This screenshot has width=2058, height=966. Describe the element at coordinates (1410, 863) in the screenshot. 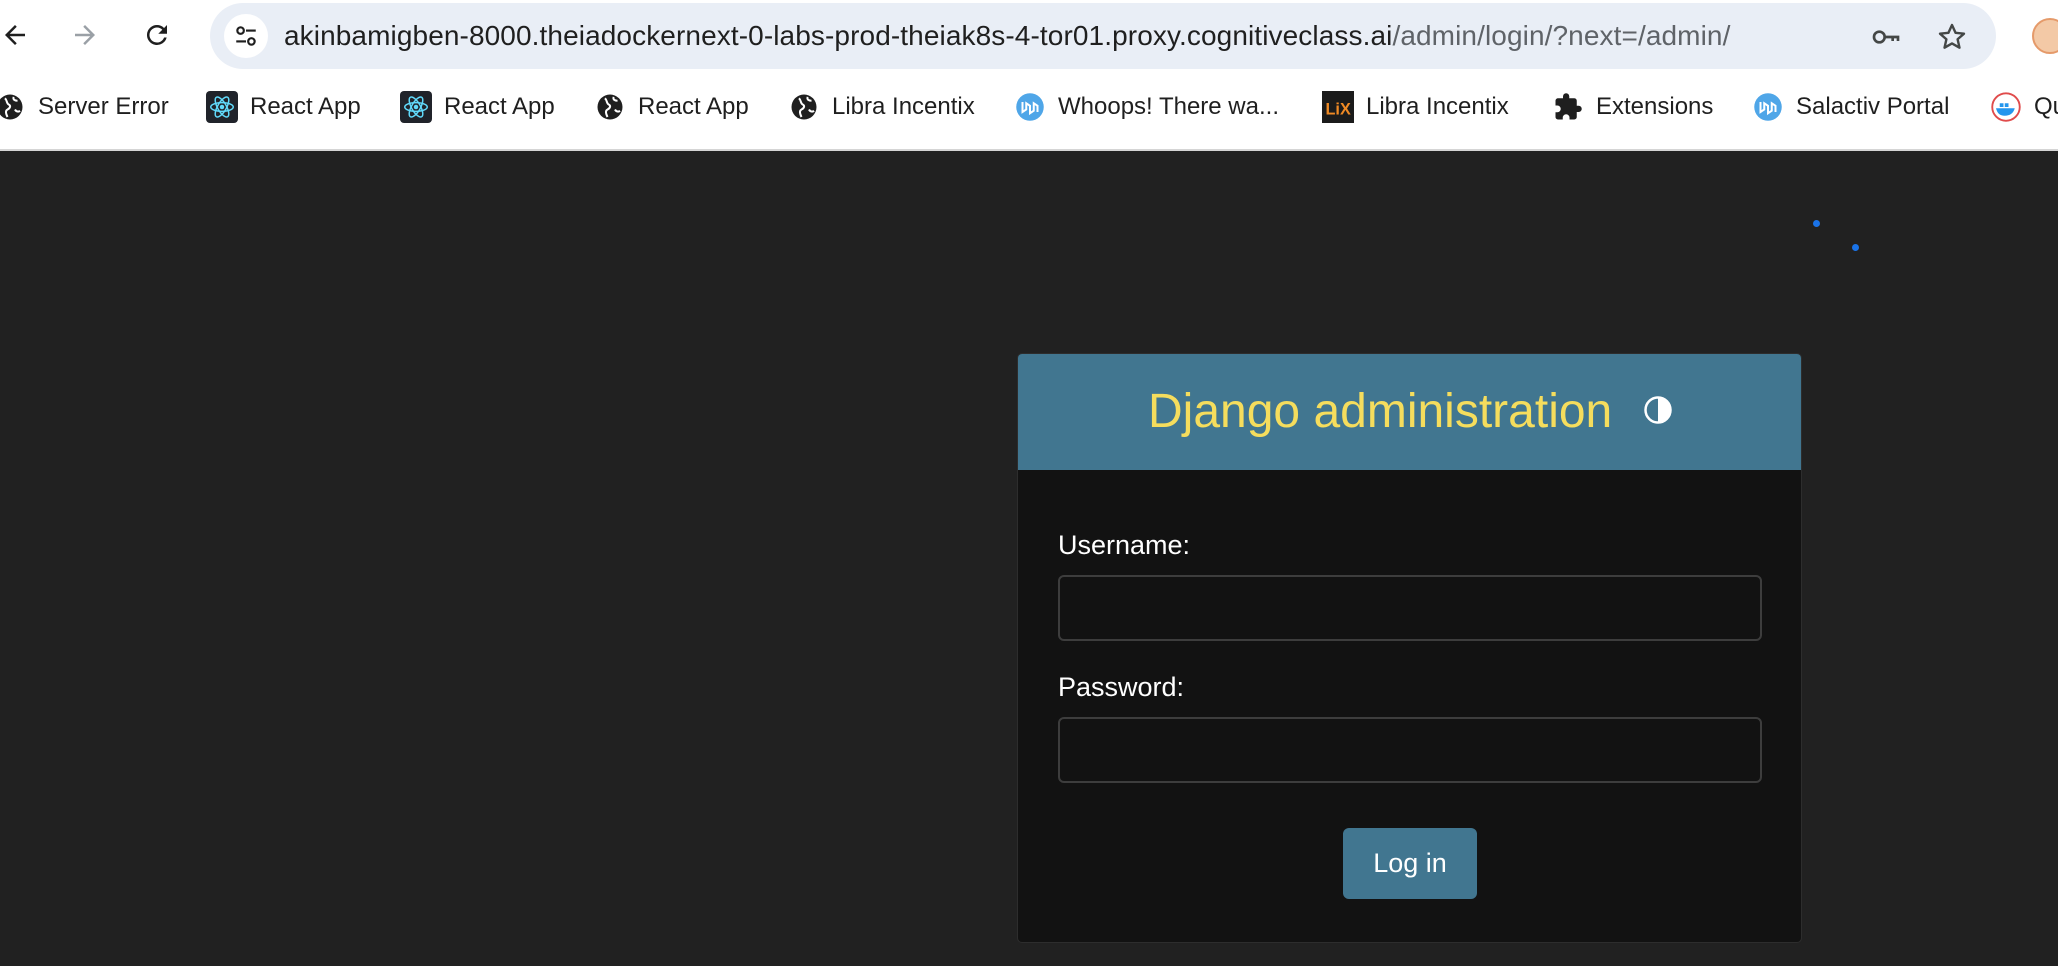

I see `login-button: Log in` at that location.